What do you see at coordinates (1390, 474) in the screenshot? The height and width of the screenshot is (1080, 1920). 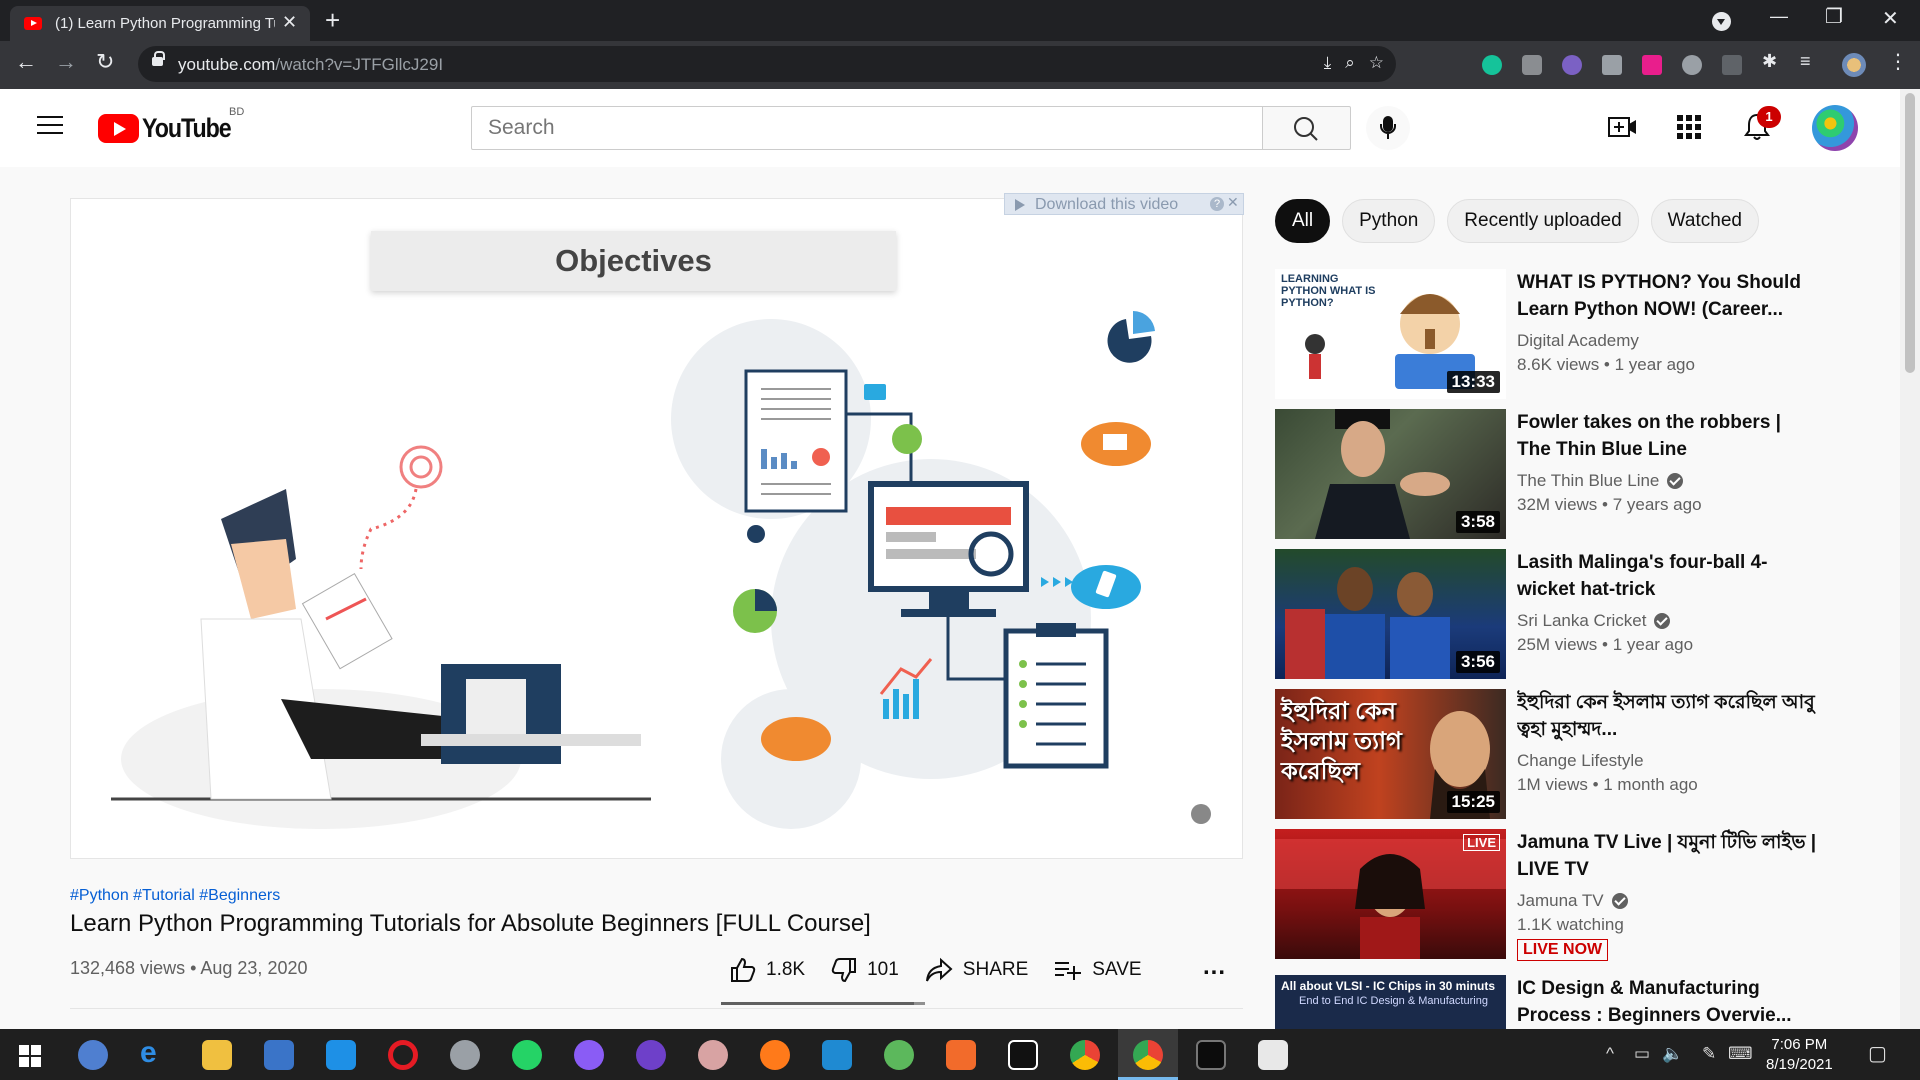 I see `video-thumbnail: 3:58` at bounding box center [1390, 474].